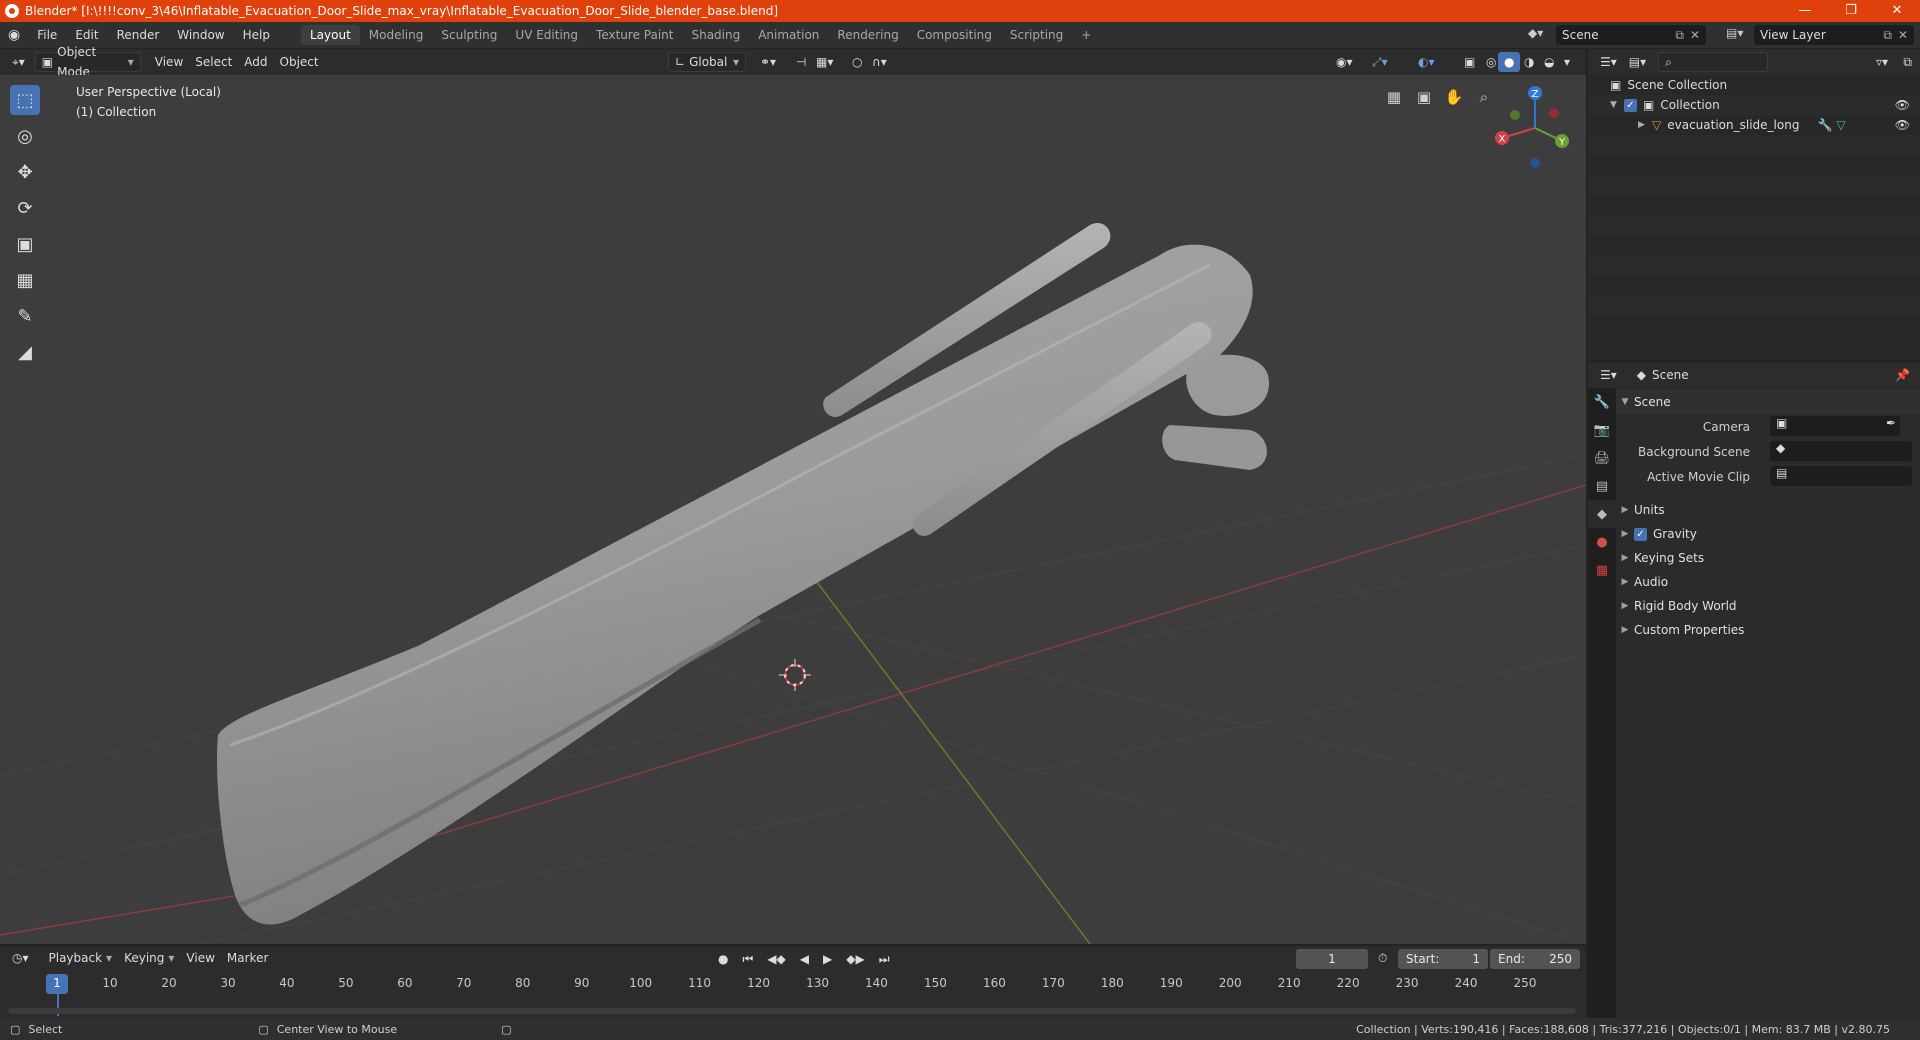 The height and width of the screenshot is (1040, 1920). What do you see at coordinates (213, 62) in the screenshot?
I see `menu-select: Select` at bounding box center [213, 62].